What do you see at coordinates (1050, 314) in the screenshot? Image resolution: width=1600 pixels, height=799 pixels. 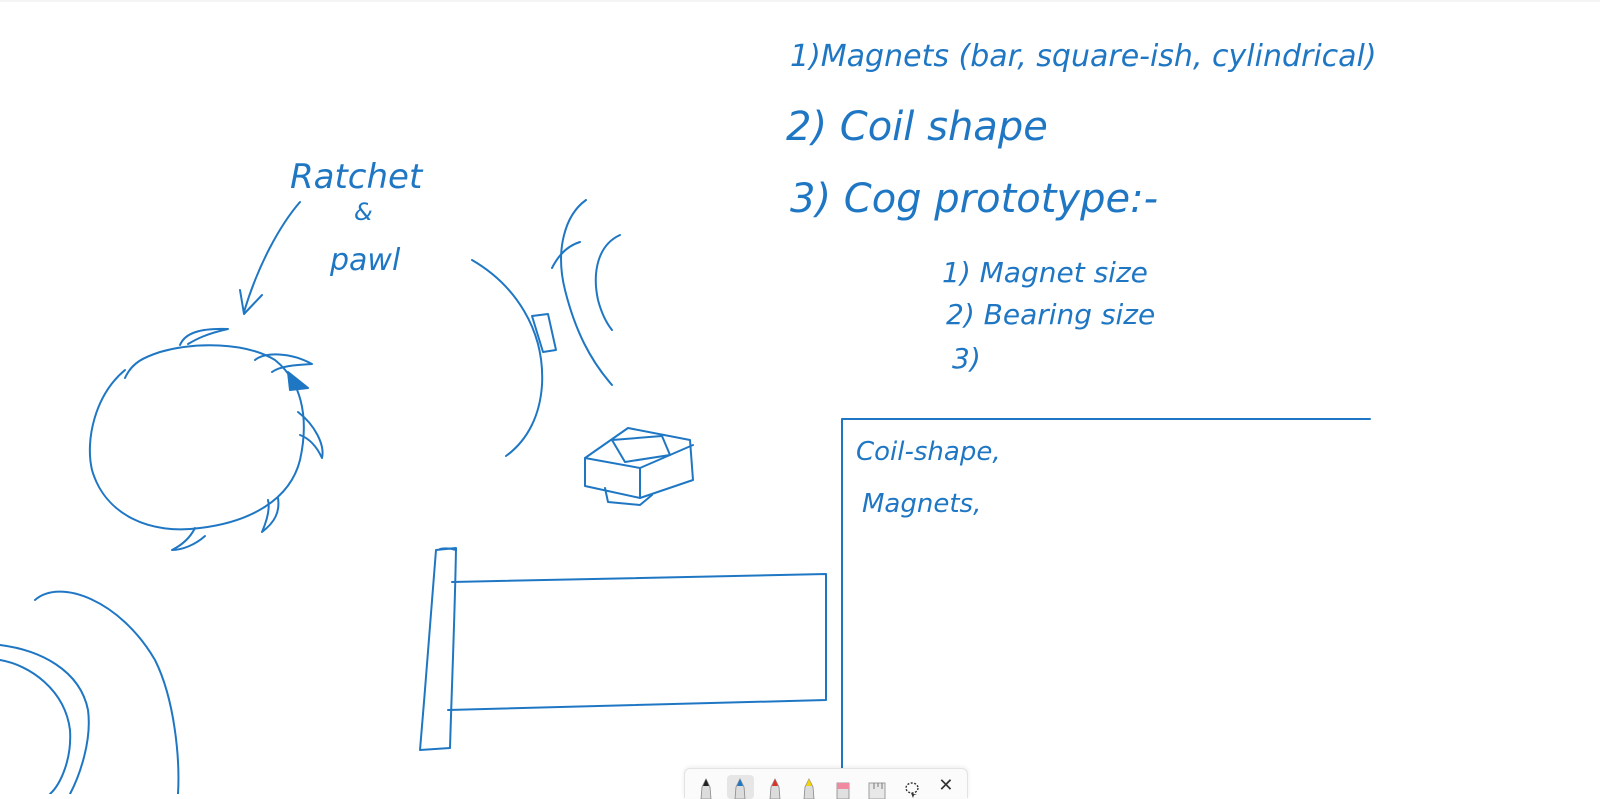 I see `note-sub-2: 2) Bearing size` at bounding box center [1050, 314].